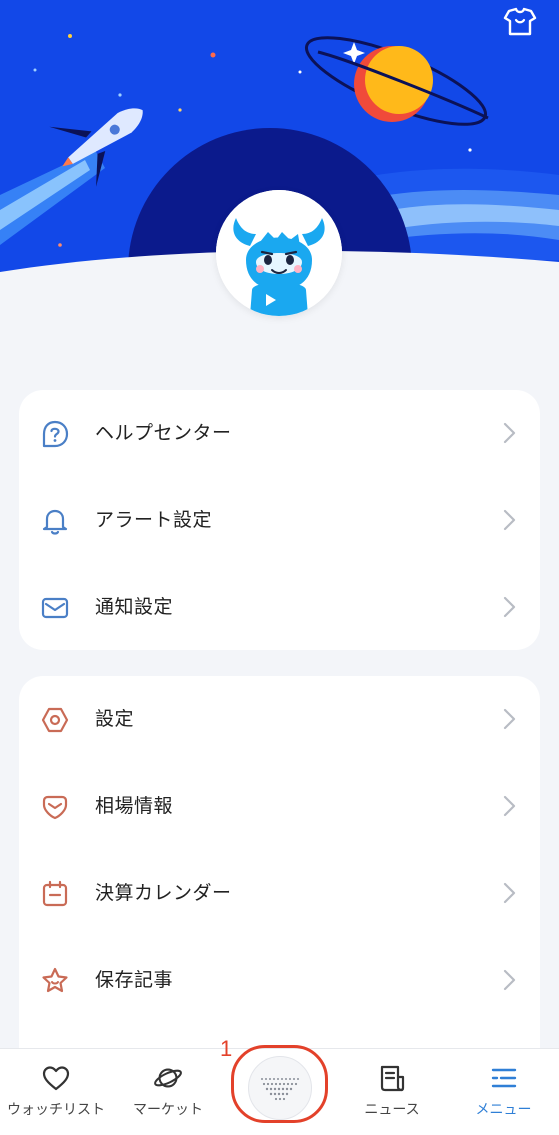 The width and height of the screenshot is (559, 1135). I want to click on calendar-icon, so click(55, 894).